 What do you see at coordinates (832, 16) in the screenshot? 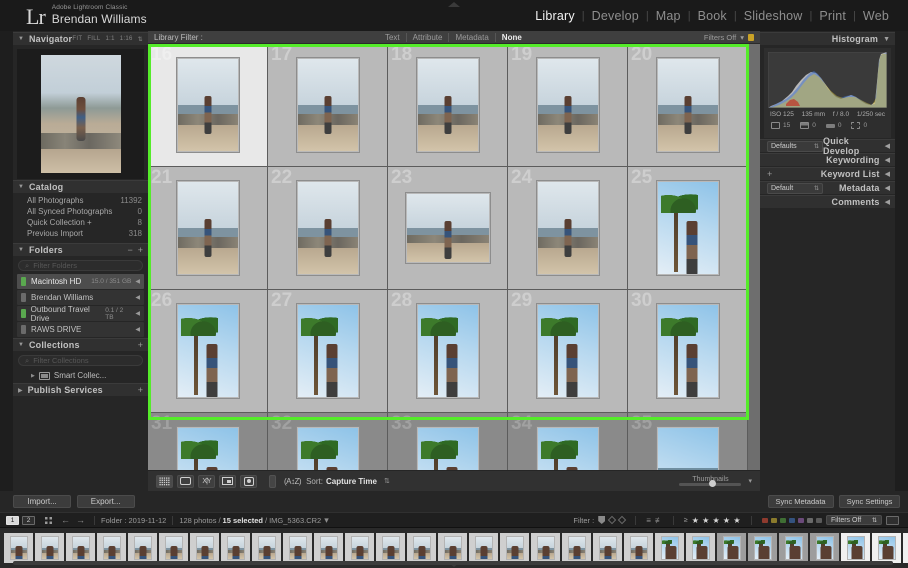
I see `module-print: Print` at bounding box center [832, 16].